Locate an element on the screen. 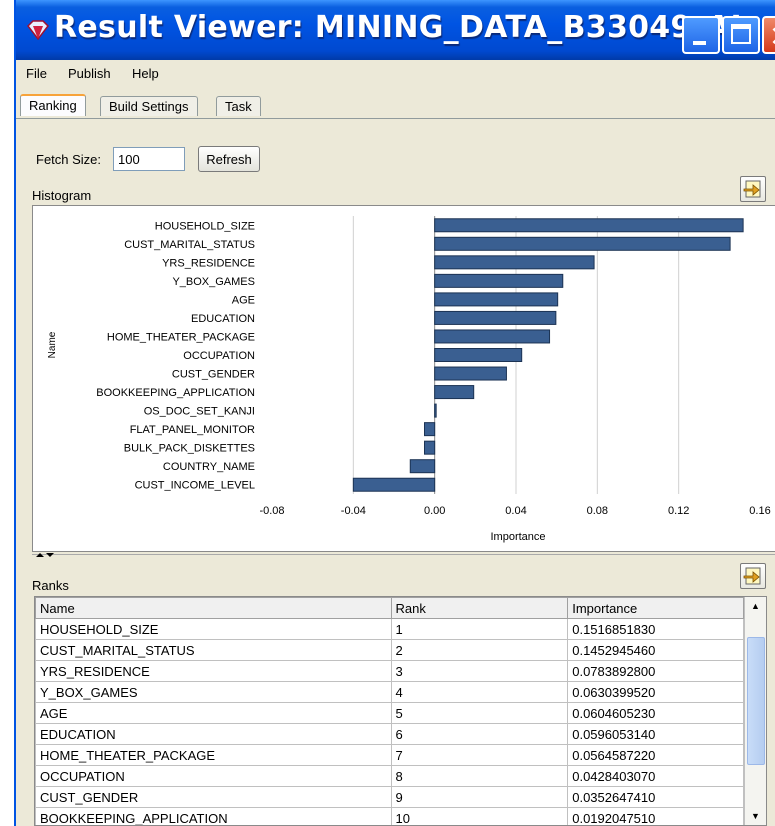 Image resolution: width=775 pixels, height=826 pixels. gem-icon is located at coordinates (38, 30).